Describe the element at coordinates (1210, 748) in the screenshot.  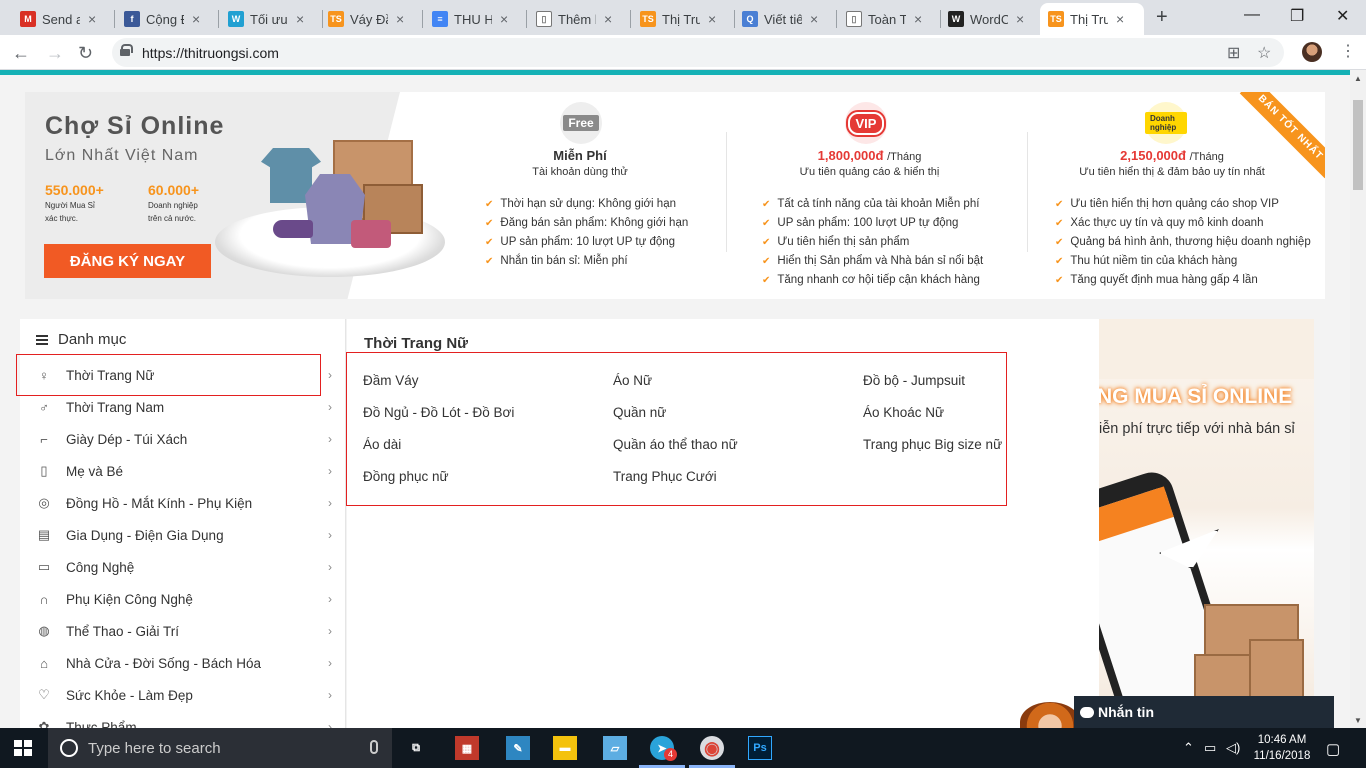
I see `network-icon: ▭` at that location.